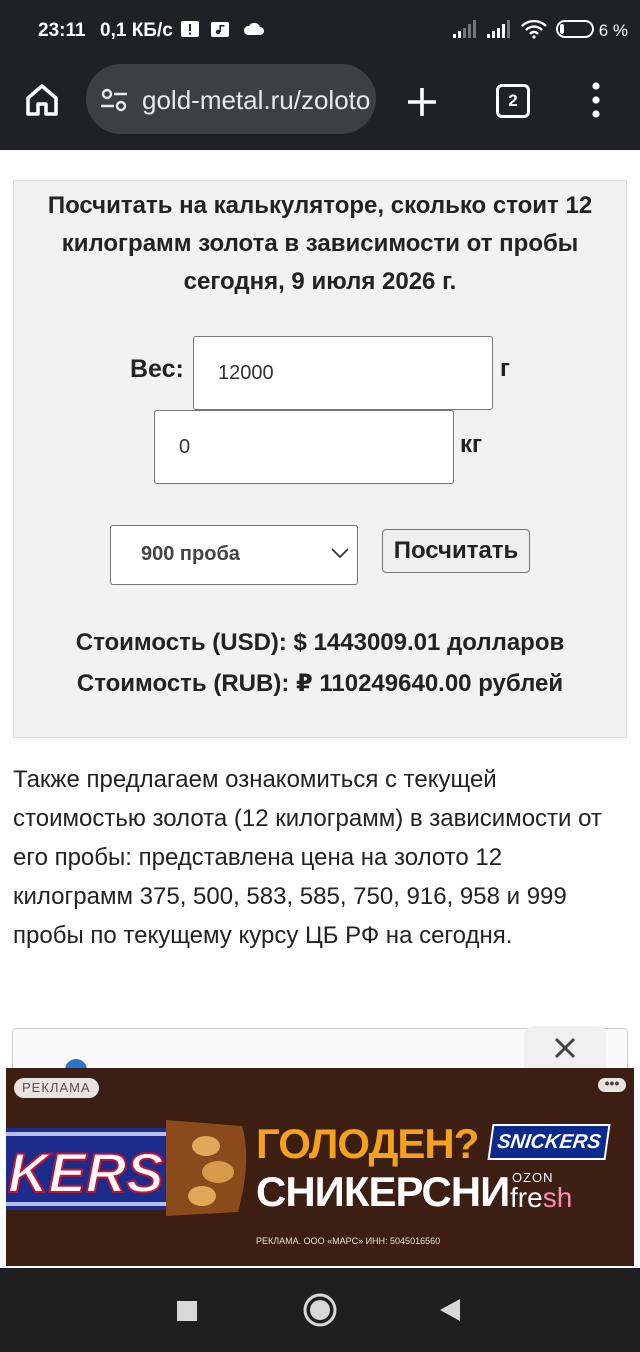  What do you see at coordinates (42, 100) in the screenshot?
I see `home-icon` at bounding box center [42, 100].